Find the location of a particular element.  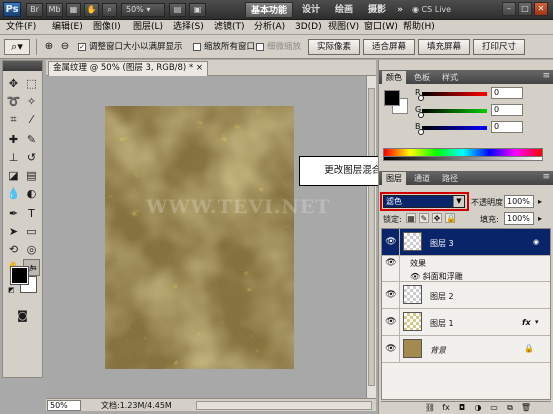

hand-tool-button: ✋ is located at coordinates (91, 10).